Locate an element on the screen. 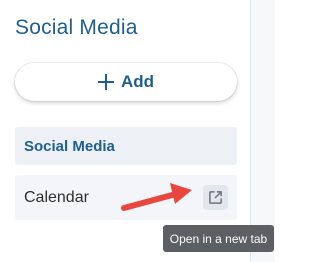  tooltip: Open in a new tab is located at coordinates (218, 238).